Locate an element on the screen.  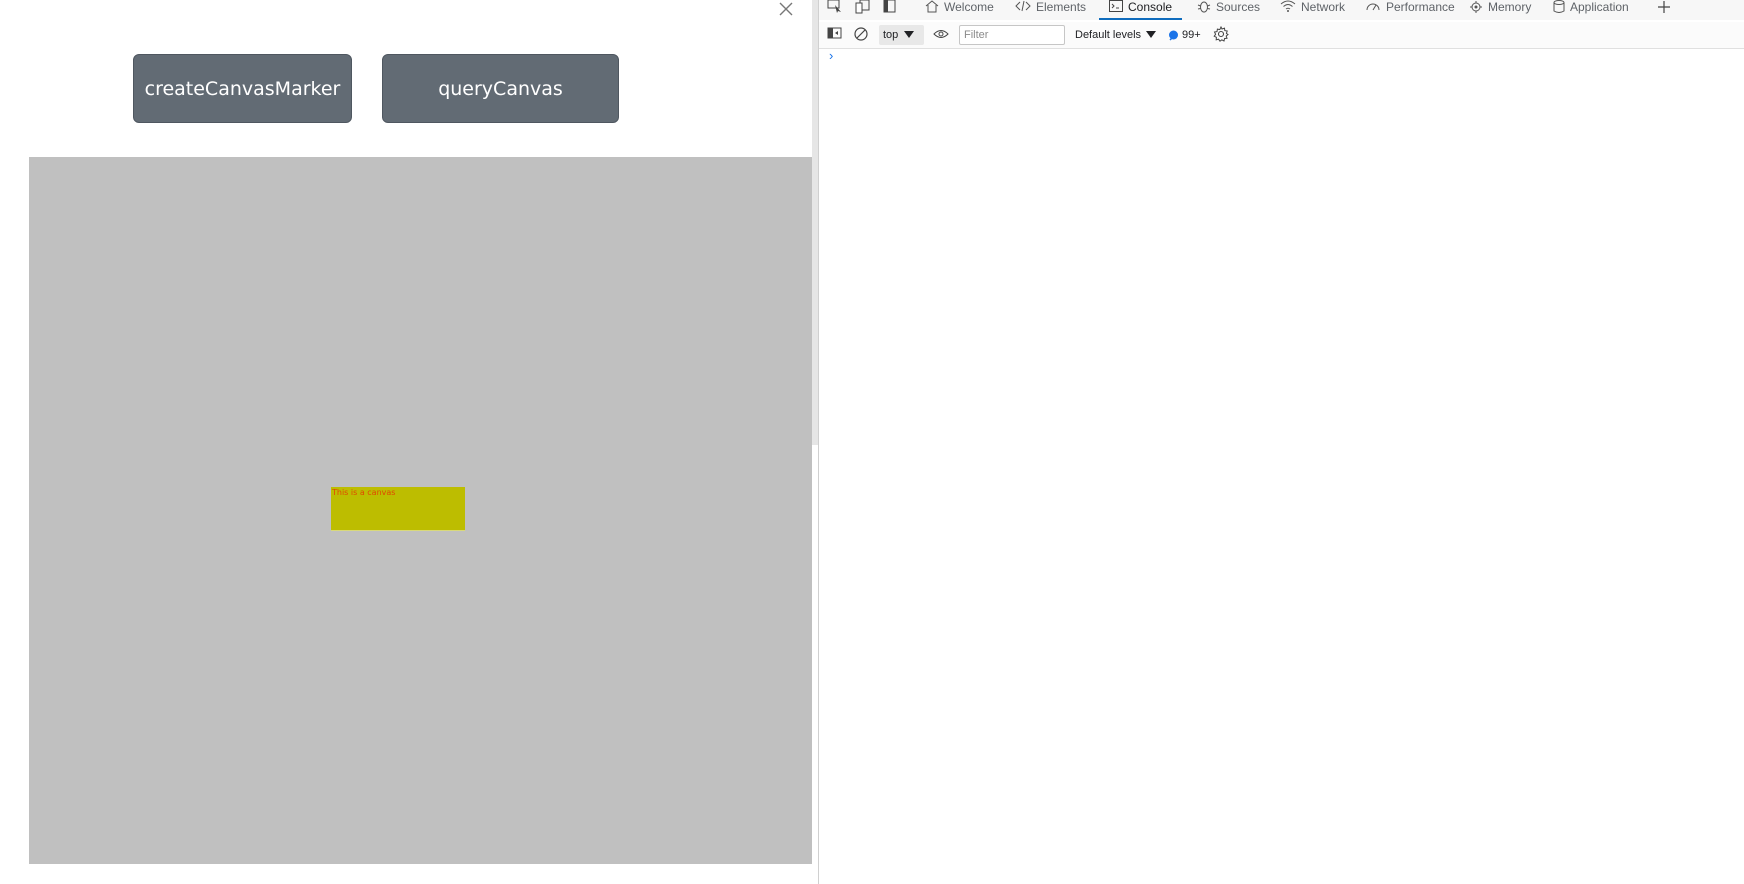
console-toolbar: top Default levels 99+ is located at coordinates (1281, 35).